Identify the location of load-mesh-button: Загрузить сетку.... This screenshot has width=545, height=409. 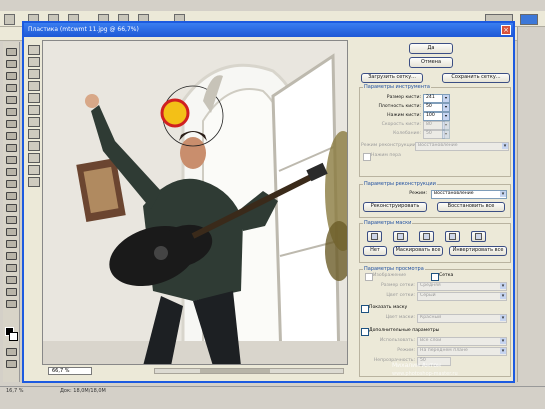
(392, 78).